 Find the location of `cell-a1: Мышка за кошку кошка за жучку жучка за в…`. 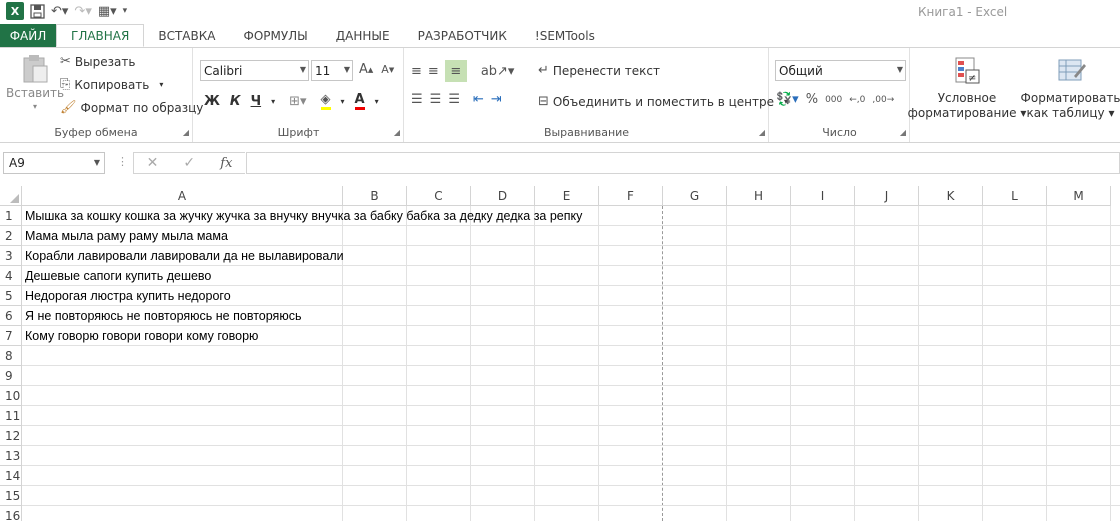

cell-a1: Мышка за кошку кошка за жучку жучка за в… is located at coordinates (303, 216).